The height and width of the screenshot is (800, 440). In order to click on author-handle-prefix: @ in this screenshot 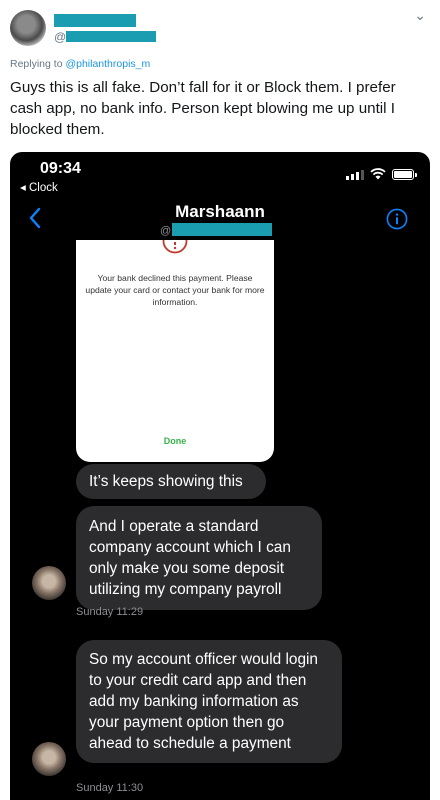, I will do `click(60, 37)`.